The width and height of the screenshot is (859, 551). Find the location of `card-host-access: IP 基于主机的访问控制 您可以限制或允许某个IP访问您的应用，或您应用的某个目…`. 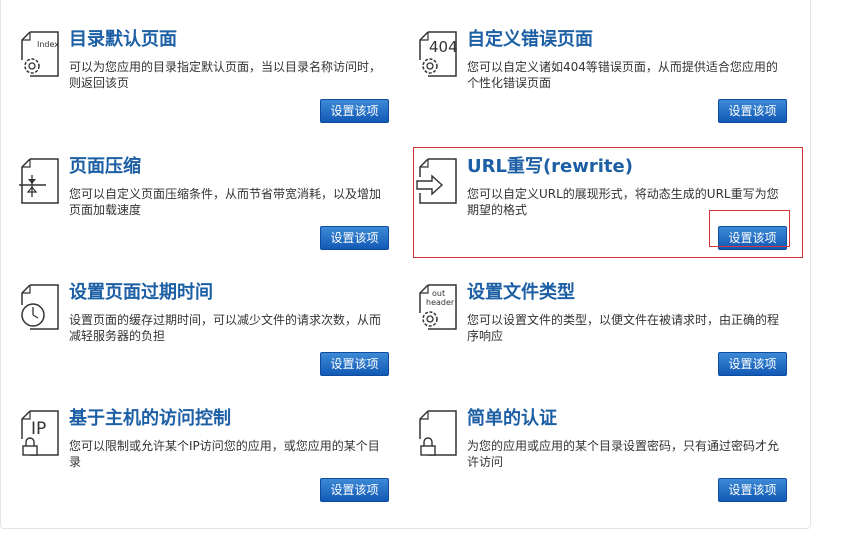

card-host-access: IP 基于主机的访问控制 您可以限制或允许某个IP访问您的应用，或您应用的某个目… is located at coordinates (206, 464).